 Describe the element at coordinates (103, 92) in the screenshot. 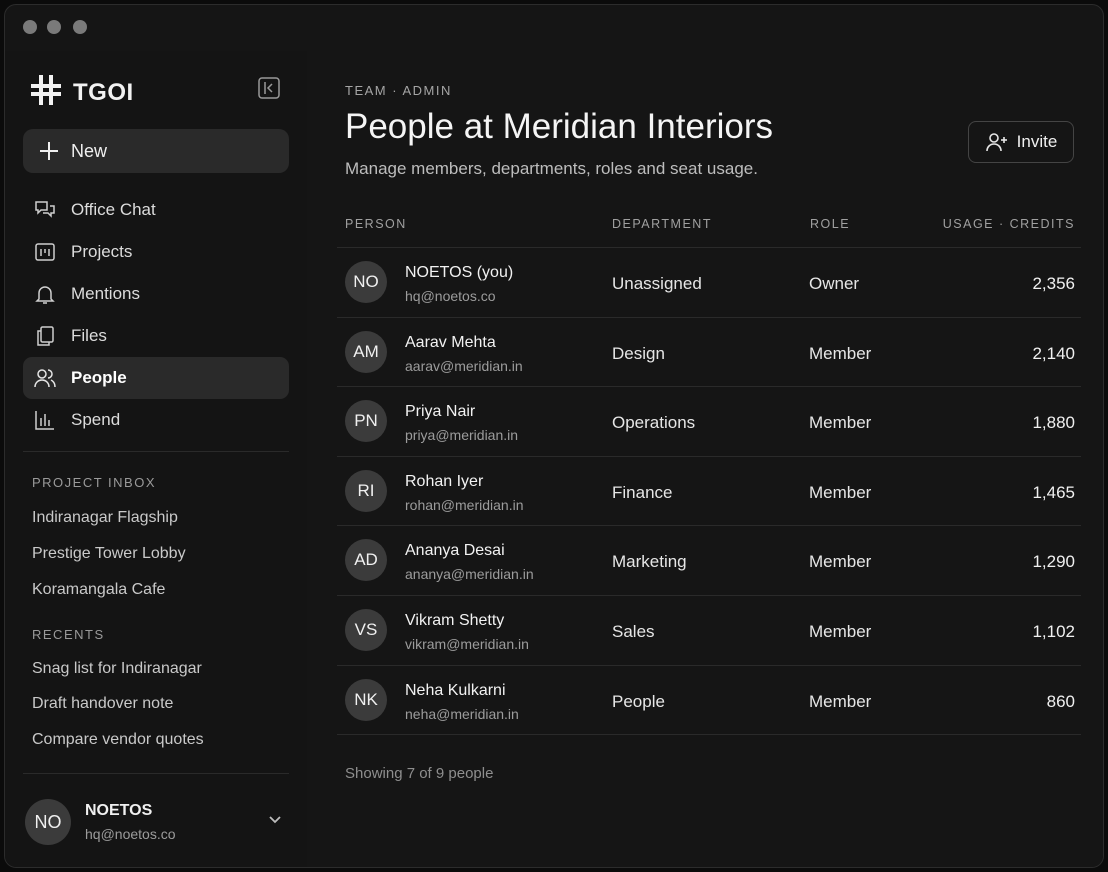

I see `brand-name: TGOI` at that location.